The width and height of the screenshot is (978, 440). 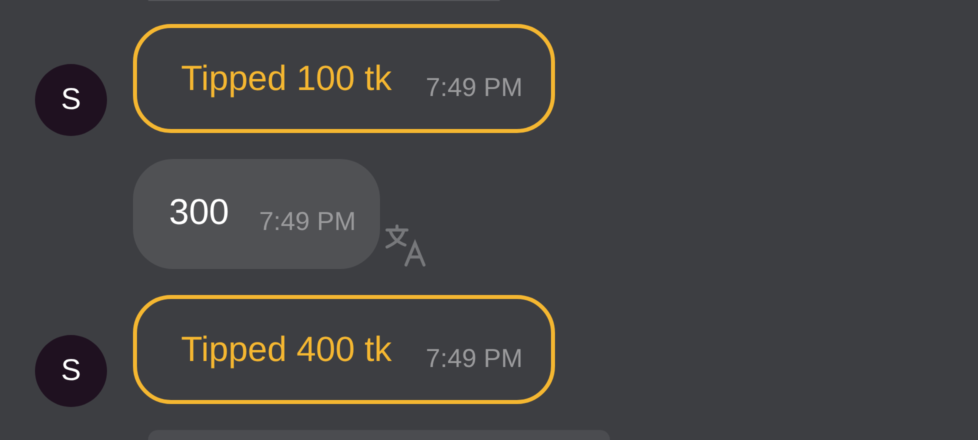 What do you see at coordinates (406, 244) in the screenshot?
I see `translate-icon` at bounding box center [406, 244].